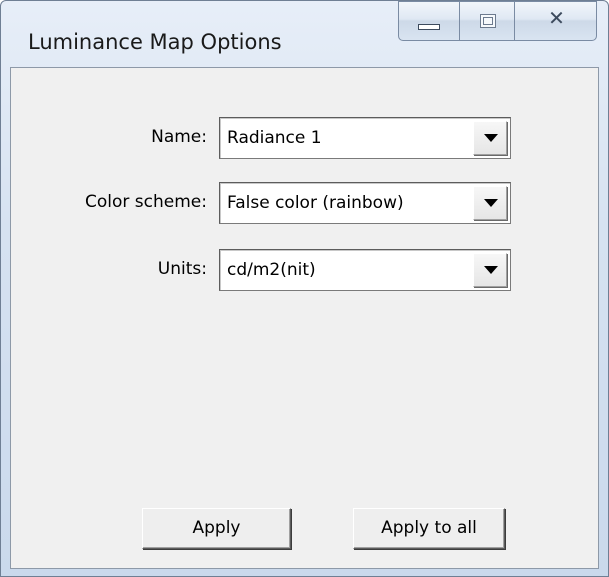  Describe the element at coordinates (365, 138) in the screenshot. I see `name-dropdown: Radiance 1` at that location.